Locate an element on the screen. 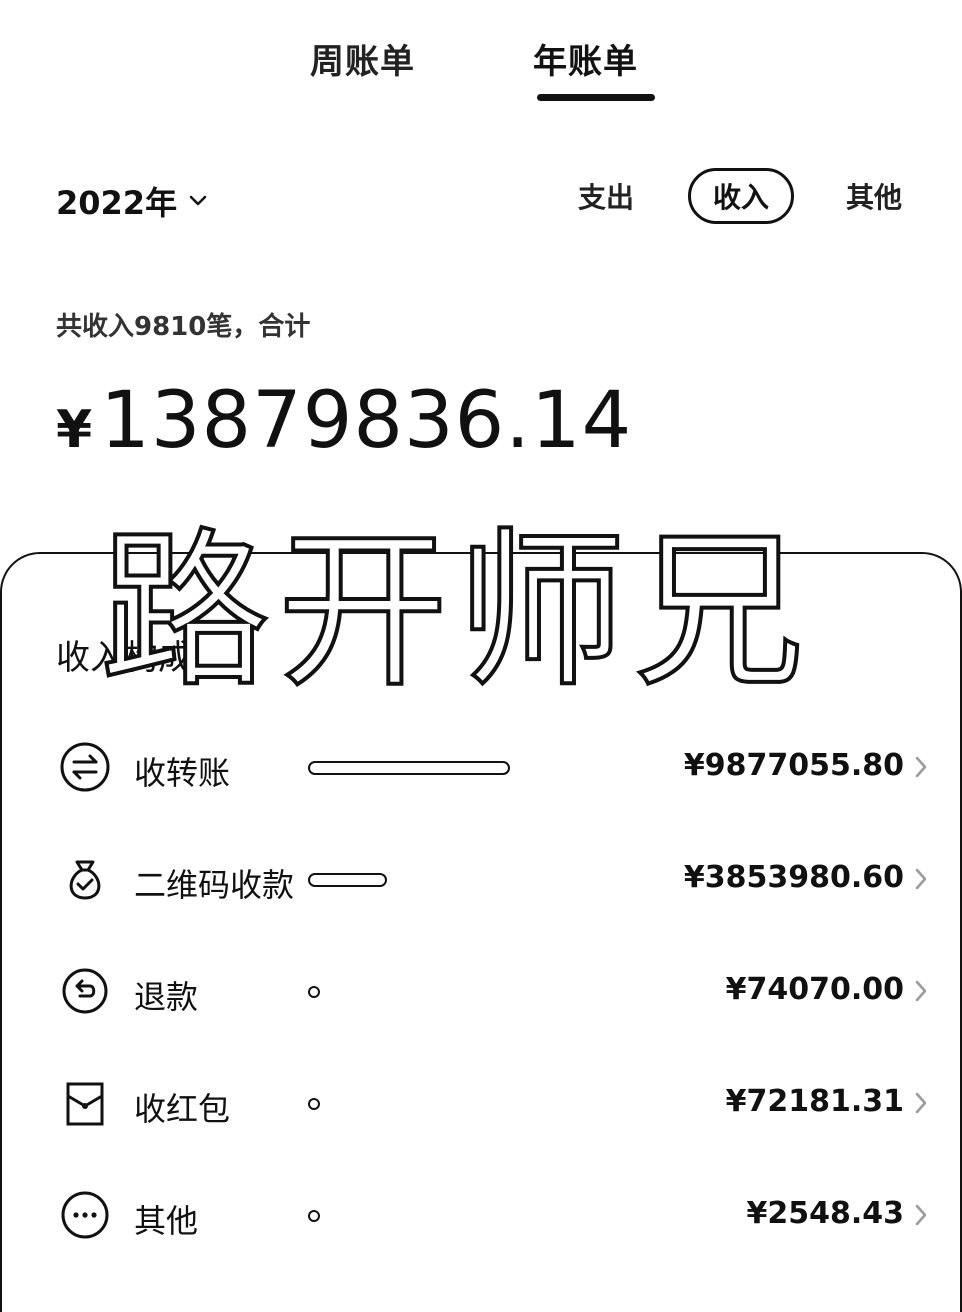  breakdown-row-other: 其他 ¥2548.43 is located at coordinates (481, 1216).